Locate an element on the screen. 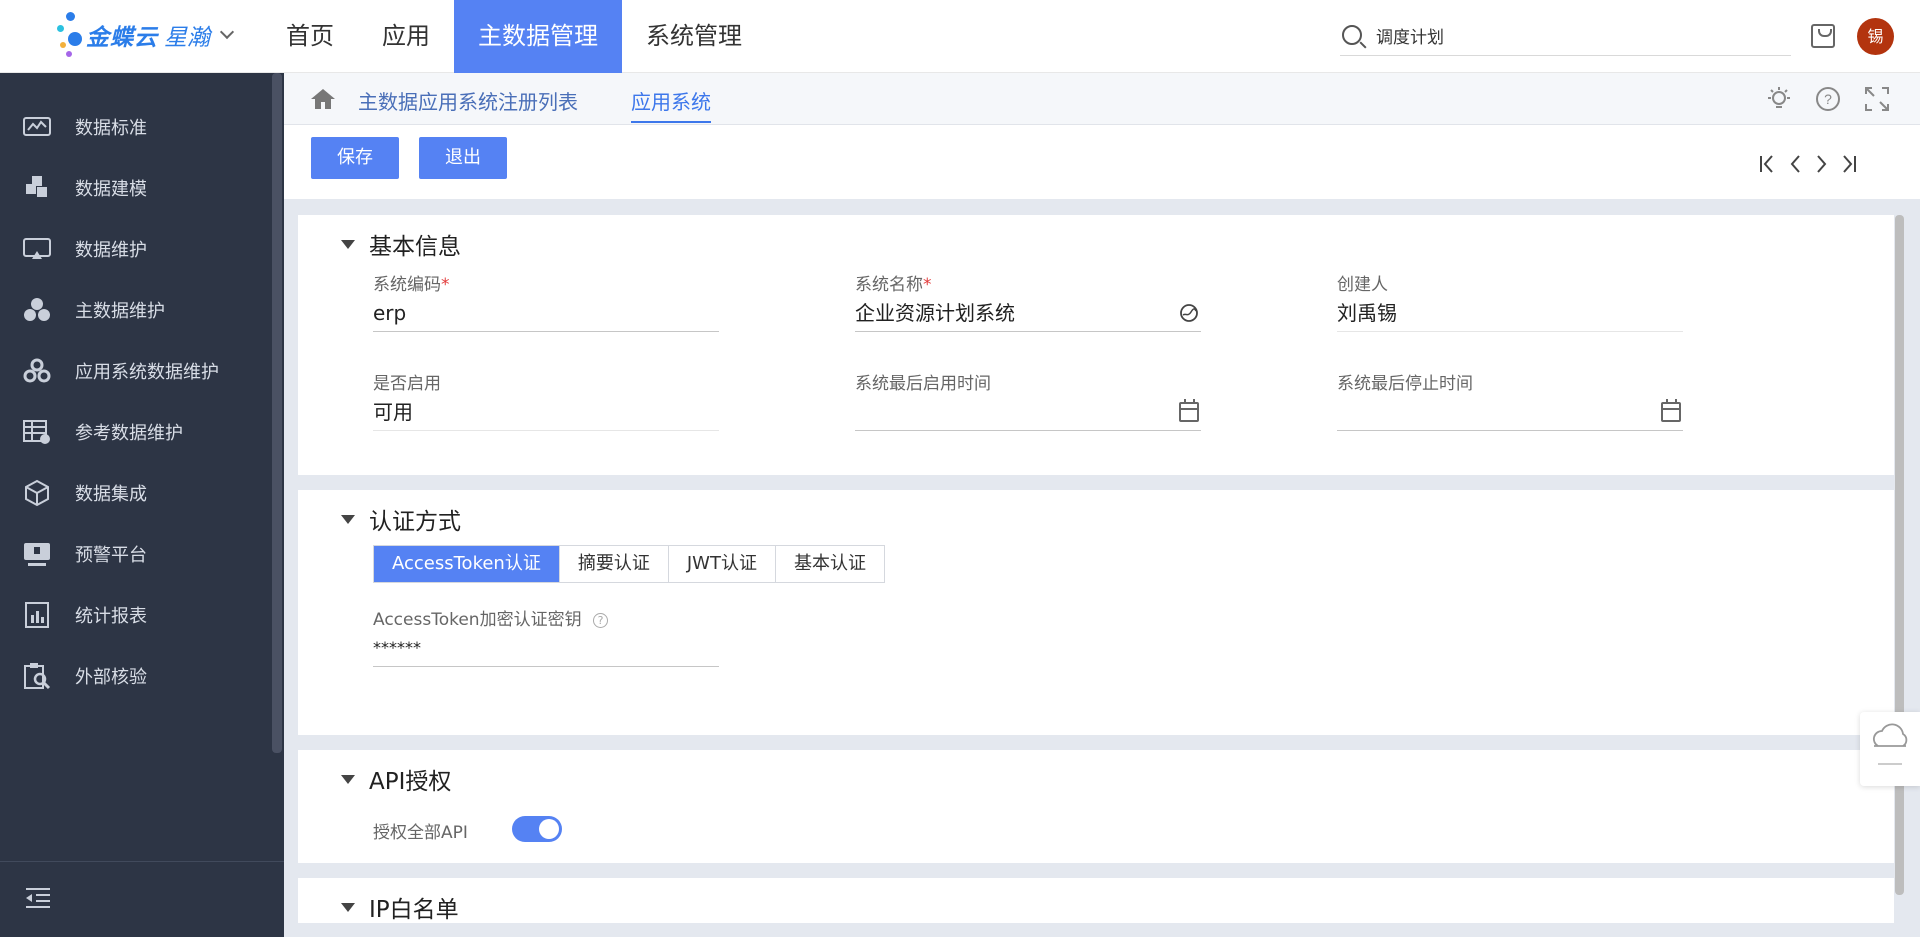 The width and height of the screenshot is (1920, 937). field-label: 系统编码* is located at coordinates (411, 285).